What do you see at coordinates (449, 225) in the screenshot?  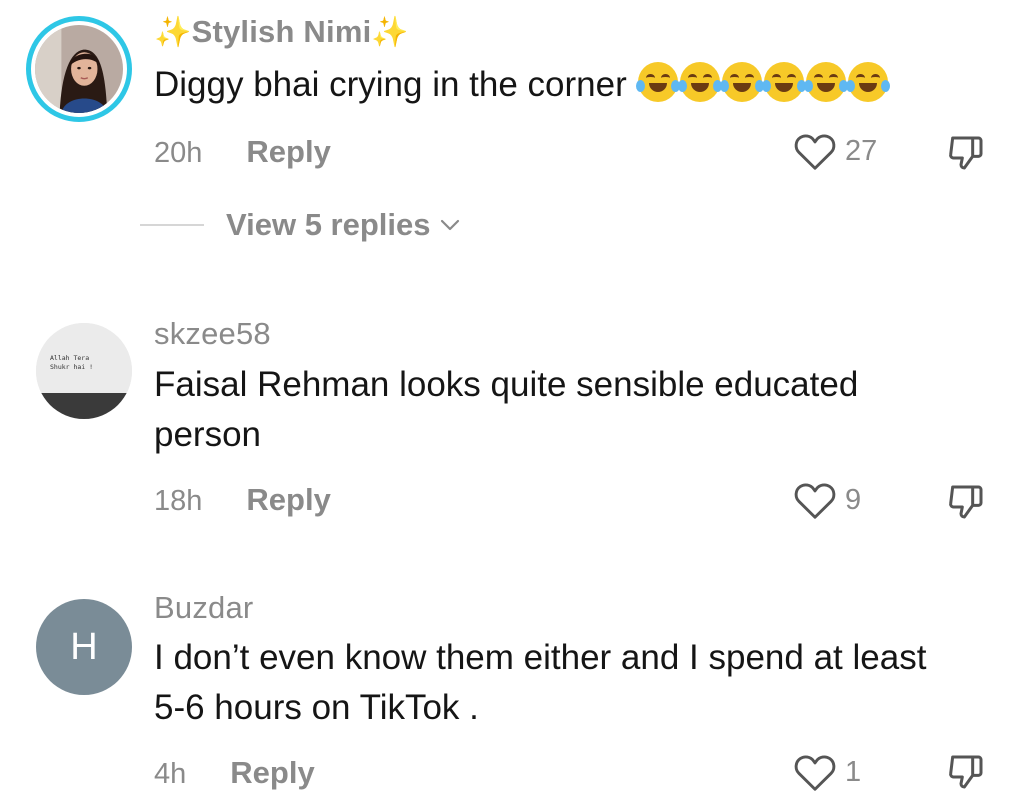 I see `chevron-down-icon` at bounding box center [449, 225].